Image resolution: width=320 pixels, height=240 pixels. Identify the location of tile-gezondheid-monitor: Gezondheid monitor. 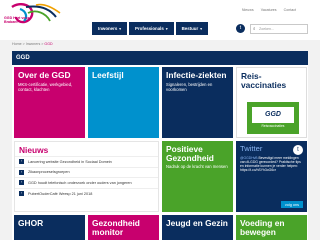
(123, 227).